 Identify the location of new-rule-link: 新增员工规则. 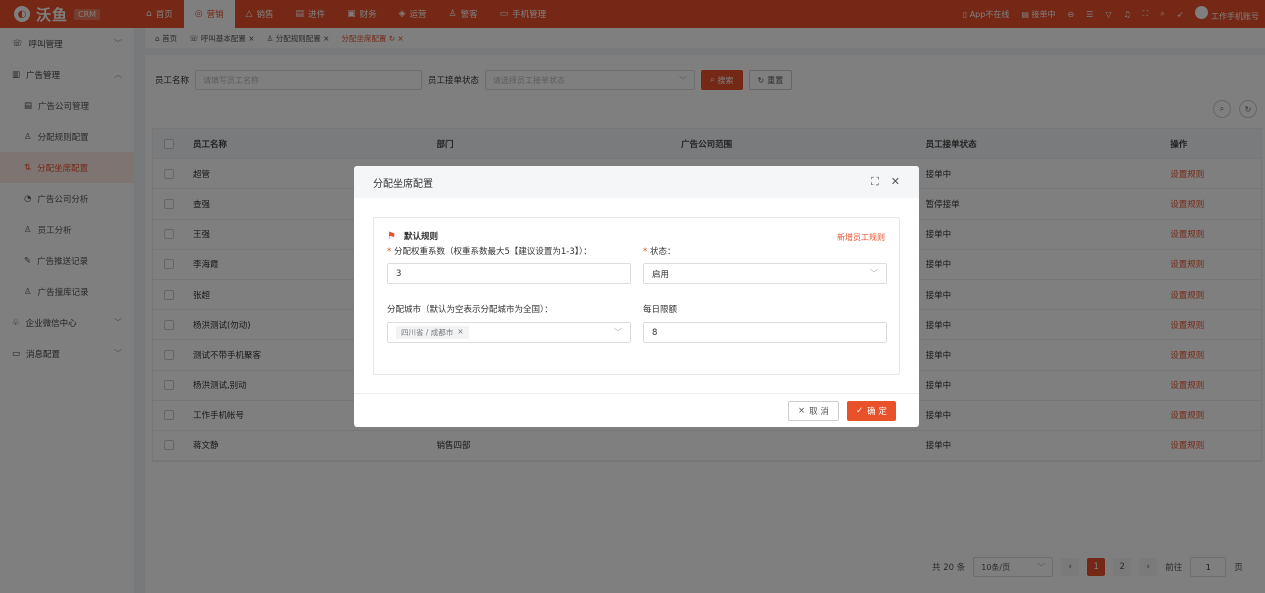
(861, 237).